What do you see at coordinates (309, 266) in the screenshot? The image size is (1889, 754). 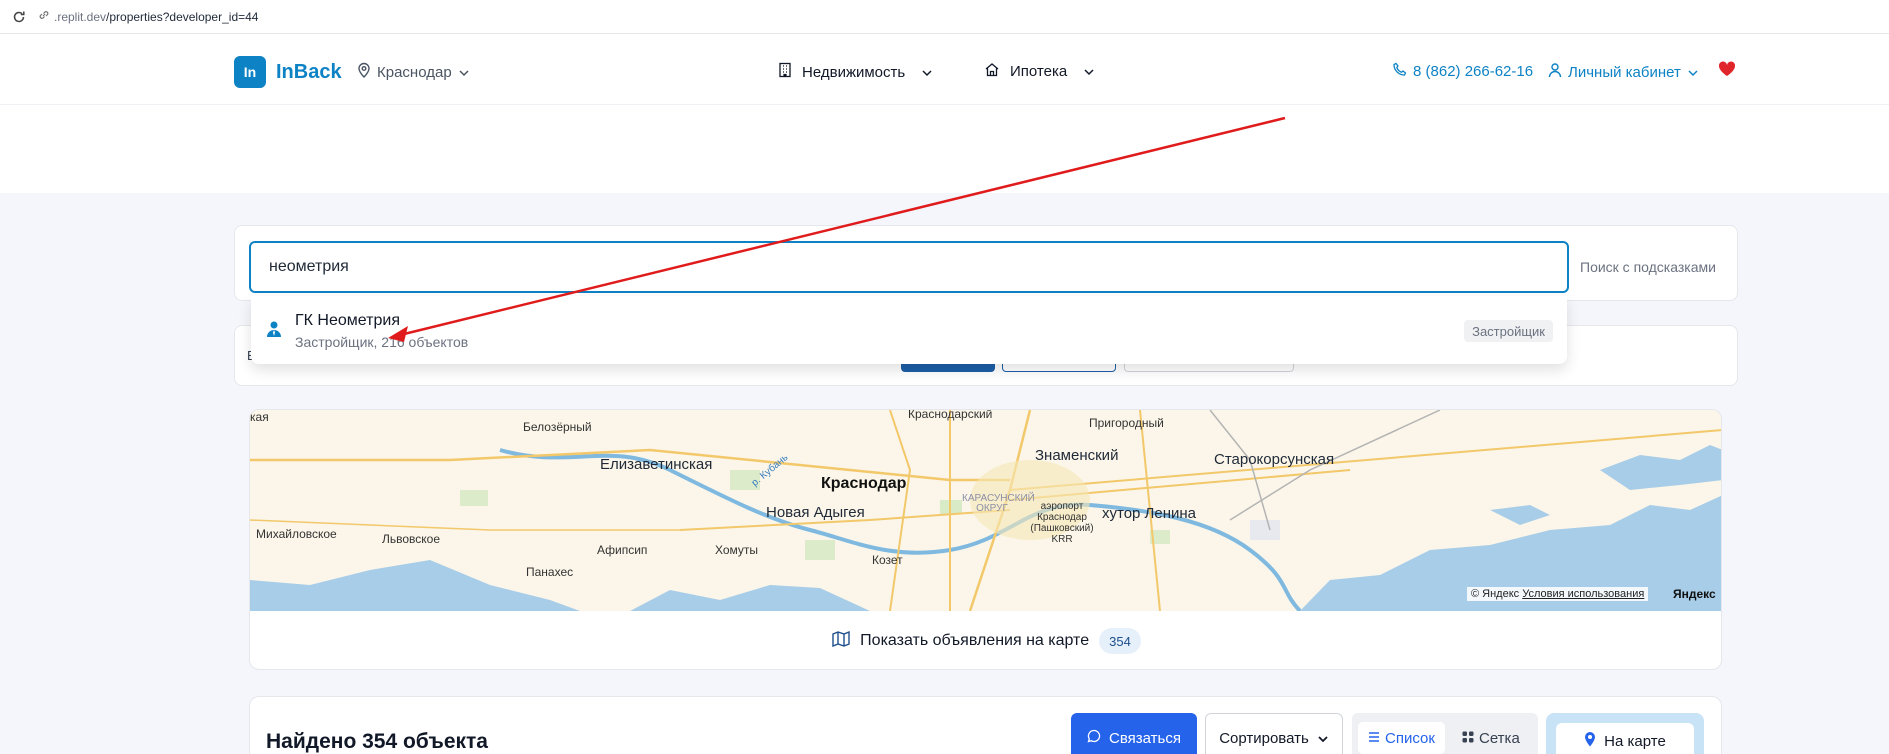 I see `search-input-value: неометрия` at bounding box center [309, 266].